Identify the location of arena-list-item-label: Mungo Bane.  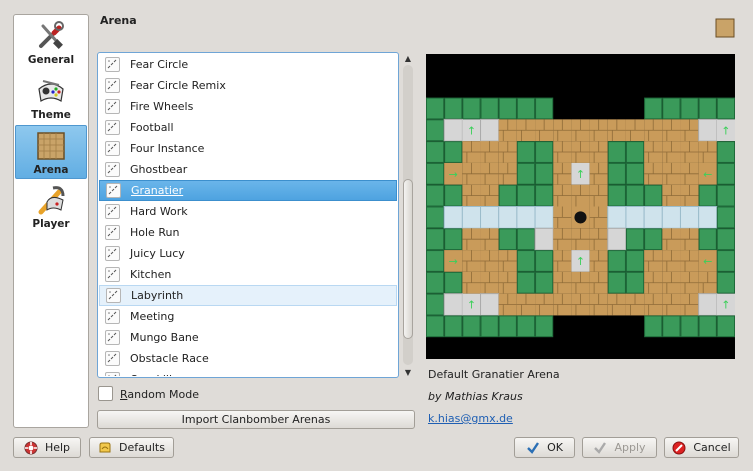
(164, 337).